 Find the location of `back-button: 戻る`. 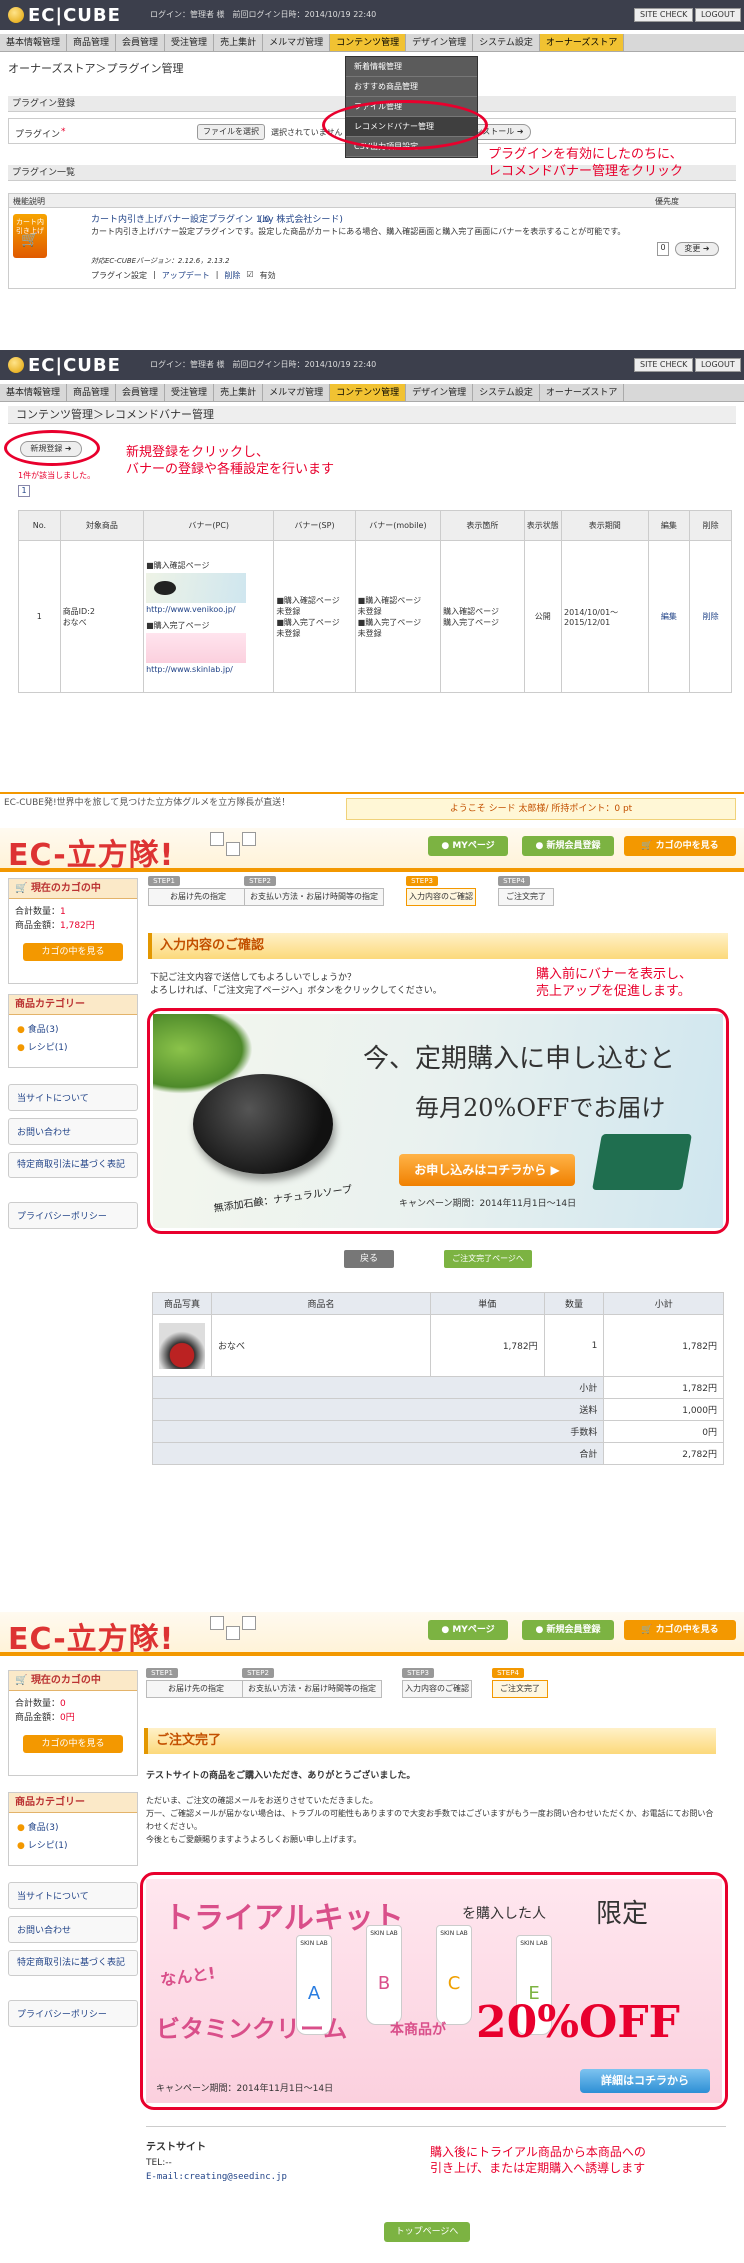

back-button: 戻る is located at coordinates (369, 1259).